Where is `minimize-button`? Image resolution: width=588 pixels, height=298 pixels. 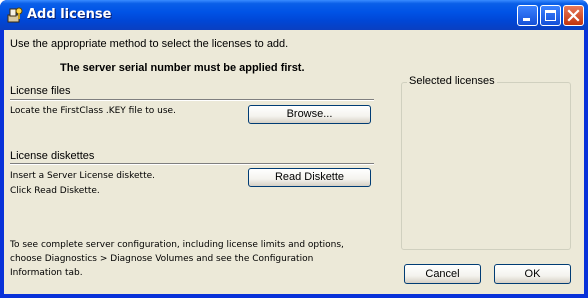
minimize-button is located at coordinates (527, 15).